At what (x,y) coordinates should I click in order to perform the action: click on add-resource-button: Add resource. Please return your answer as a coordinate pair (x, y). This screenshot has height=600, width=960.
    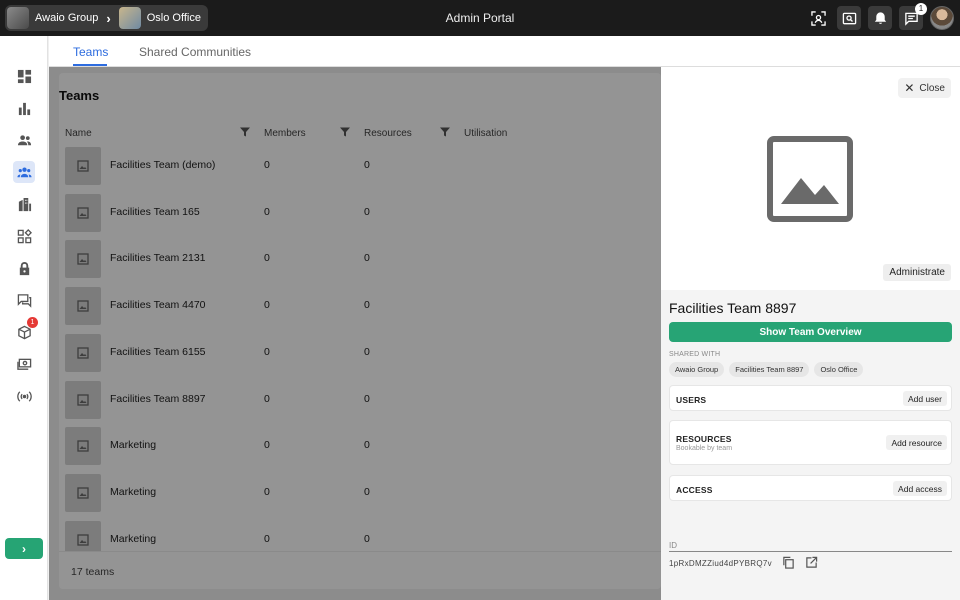
    Looking at the image, I should click on (916, 442).